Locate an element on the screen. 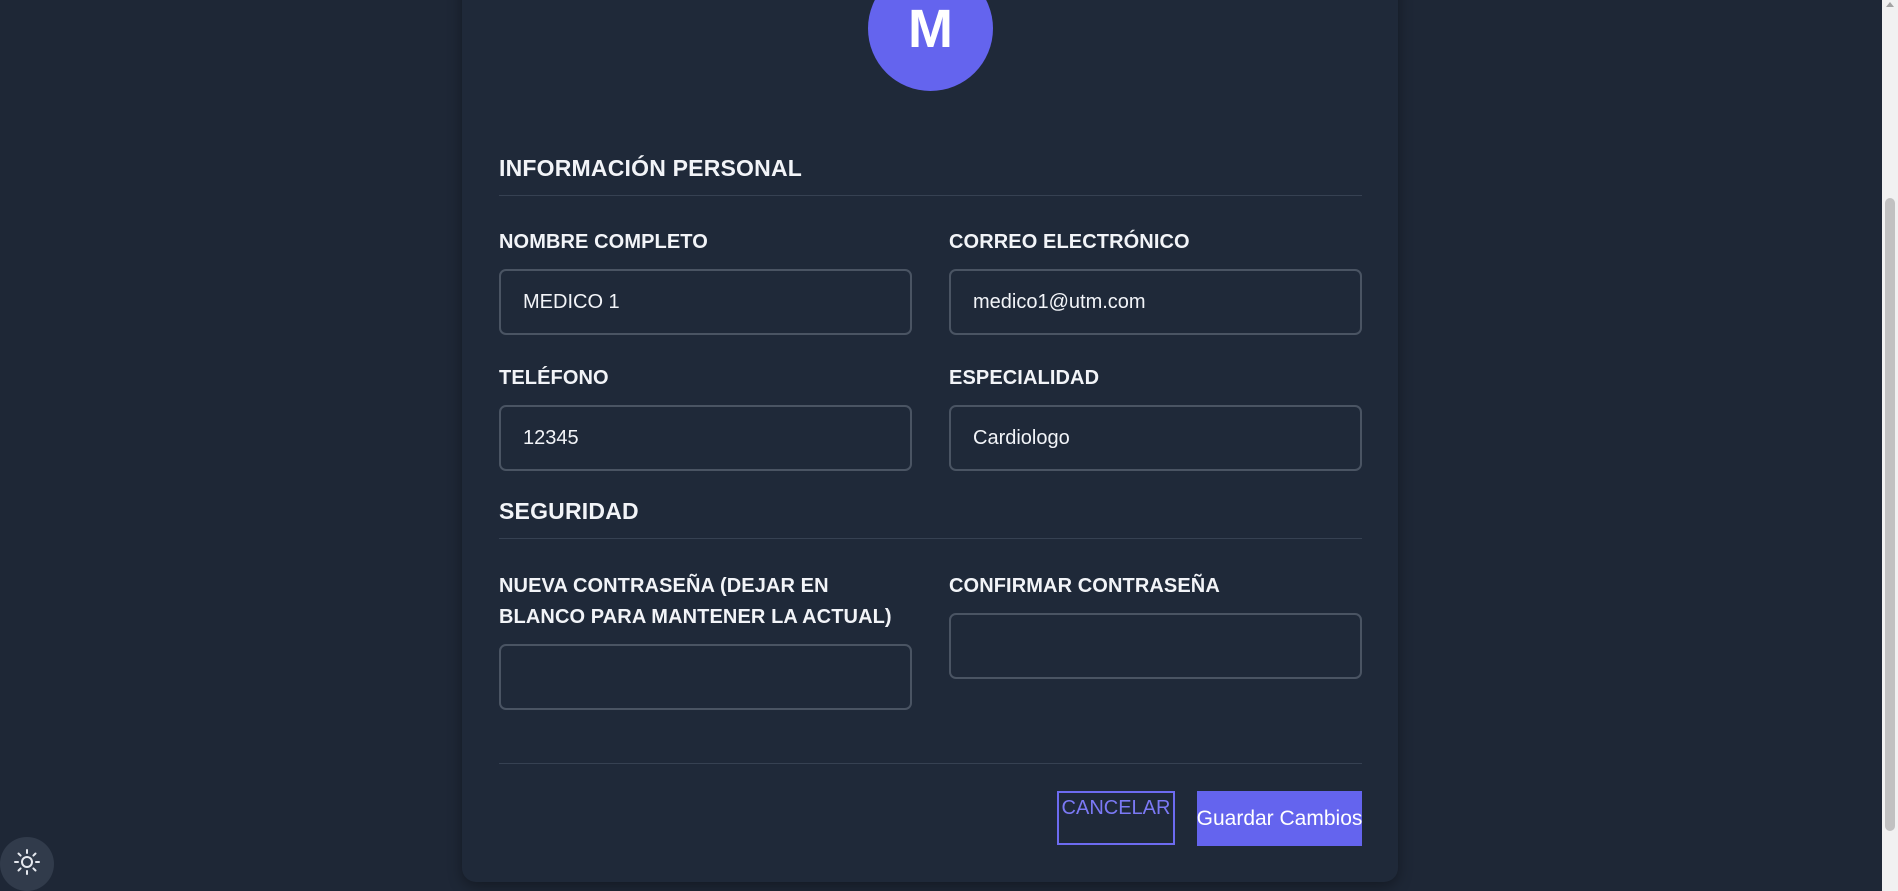 Image resolution: width=1898 pixels, height=891 pixels. scrollbar-thumb is located at coordinates (1890, 514).